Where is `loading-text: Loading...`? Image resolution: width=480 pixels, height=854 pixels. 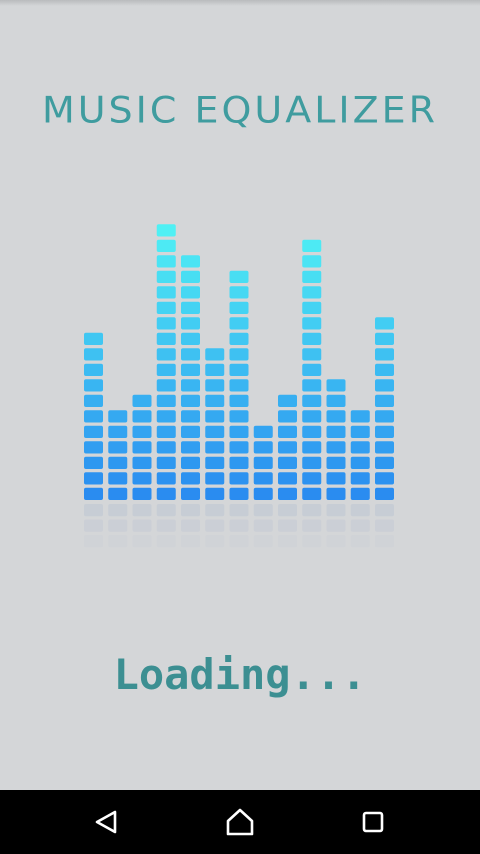 loading-text: Loading... is located at coordinates (240, 674).